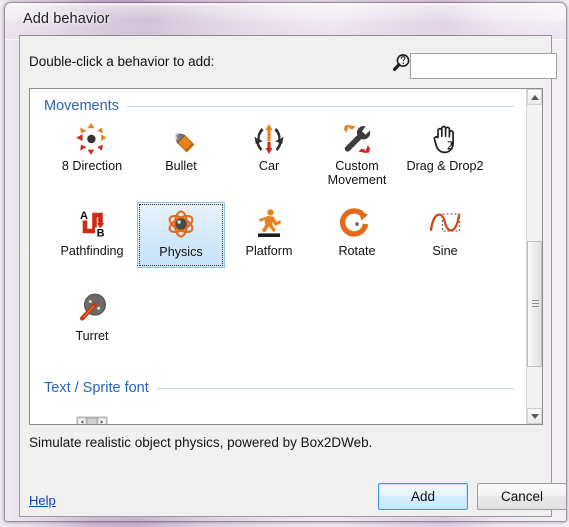  I want to click on eight-direction-icon, so click(92, 139).